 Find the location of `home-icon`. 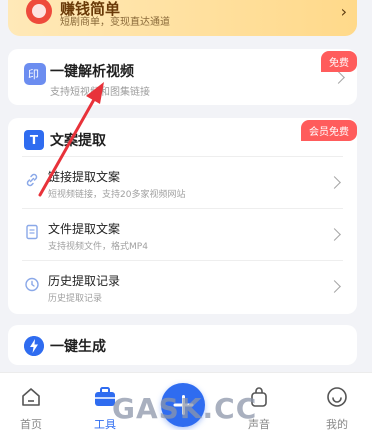

home-icon is located at coordinates (31, 397).